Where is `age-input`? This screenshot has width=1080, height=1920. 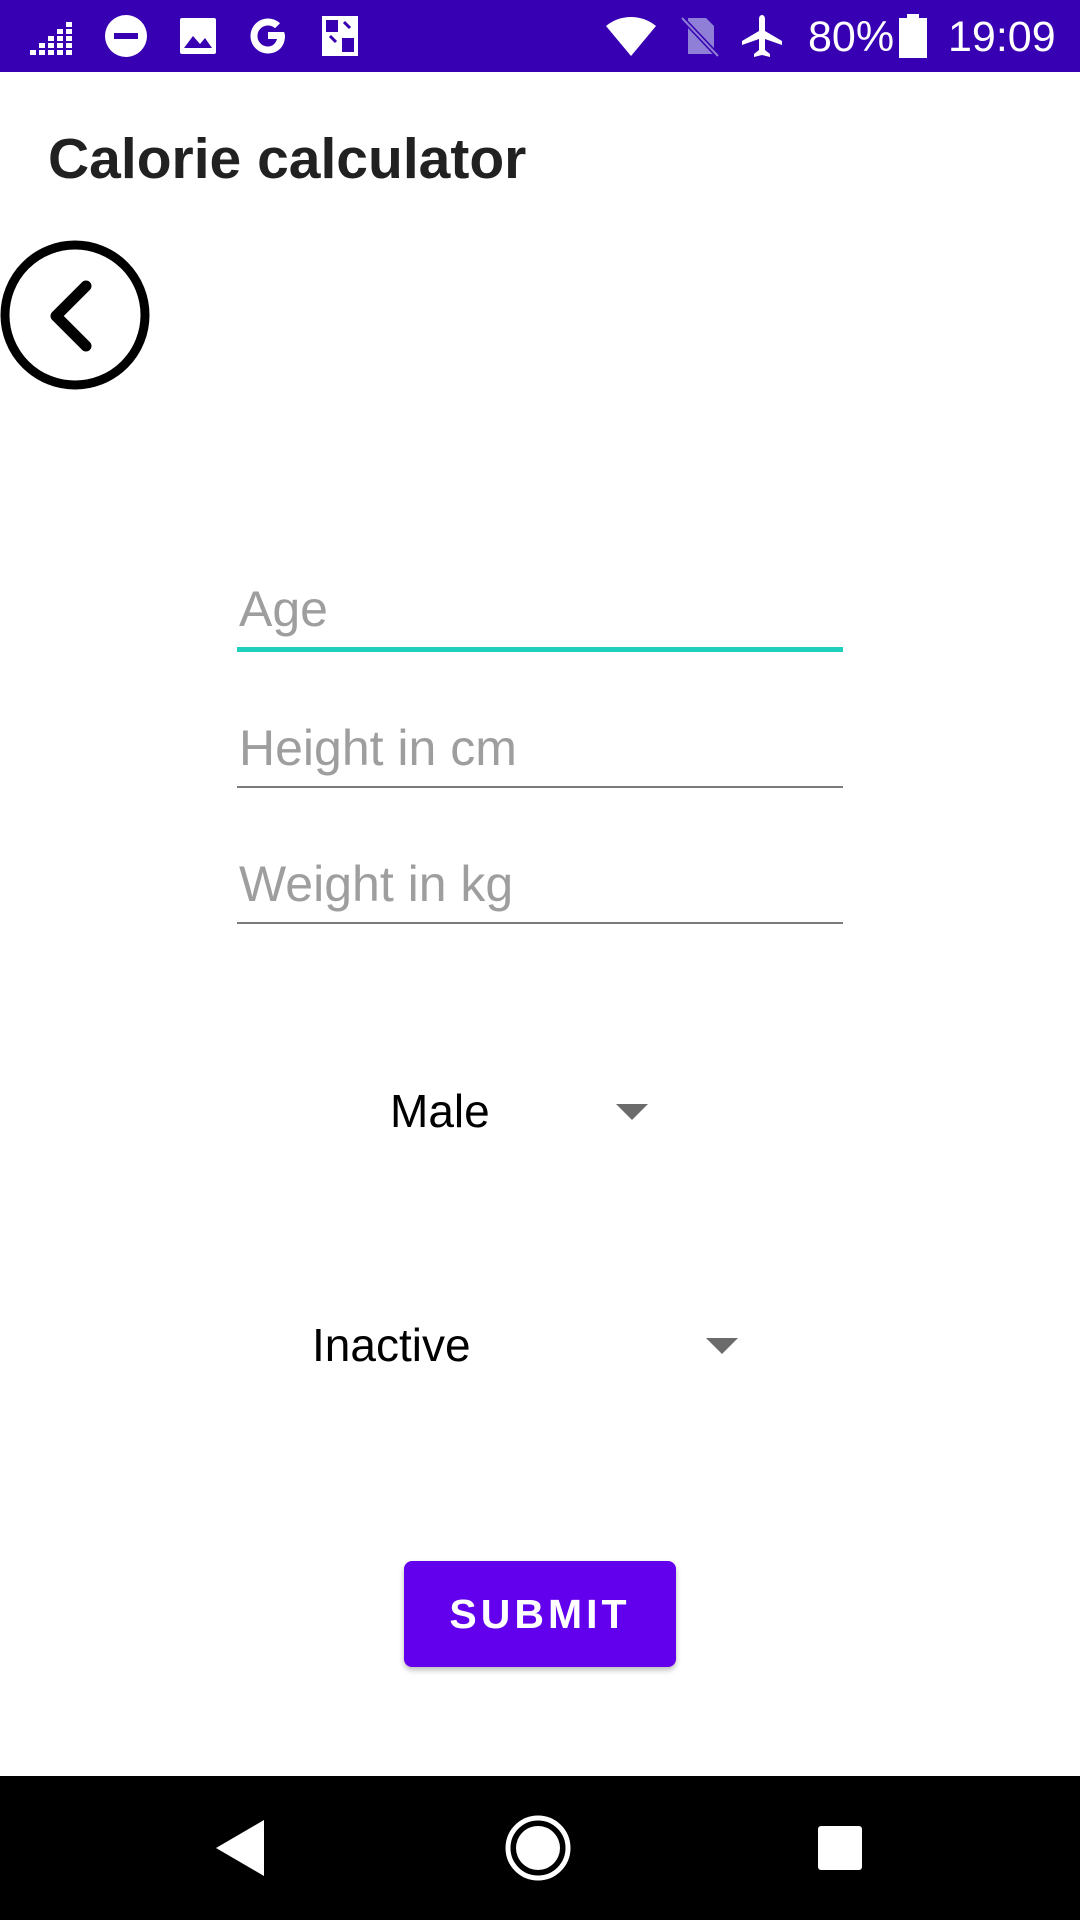
age-input is located at coordinates (540, 609).